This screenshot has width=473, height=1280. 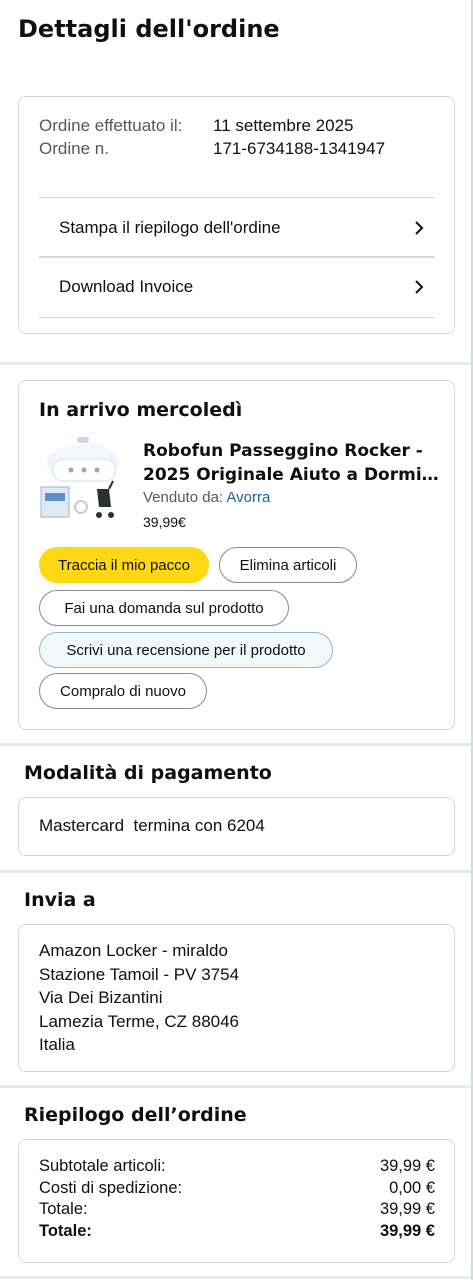 I want to click on payment-card: Mastercard termina con 6204, so click(x=236, y=826).